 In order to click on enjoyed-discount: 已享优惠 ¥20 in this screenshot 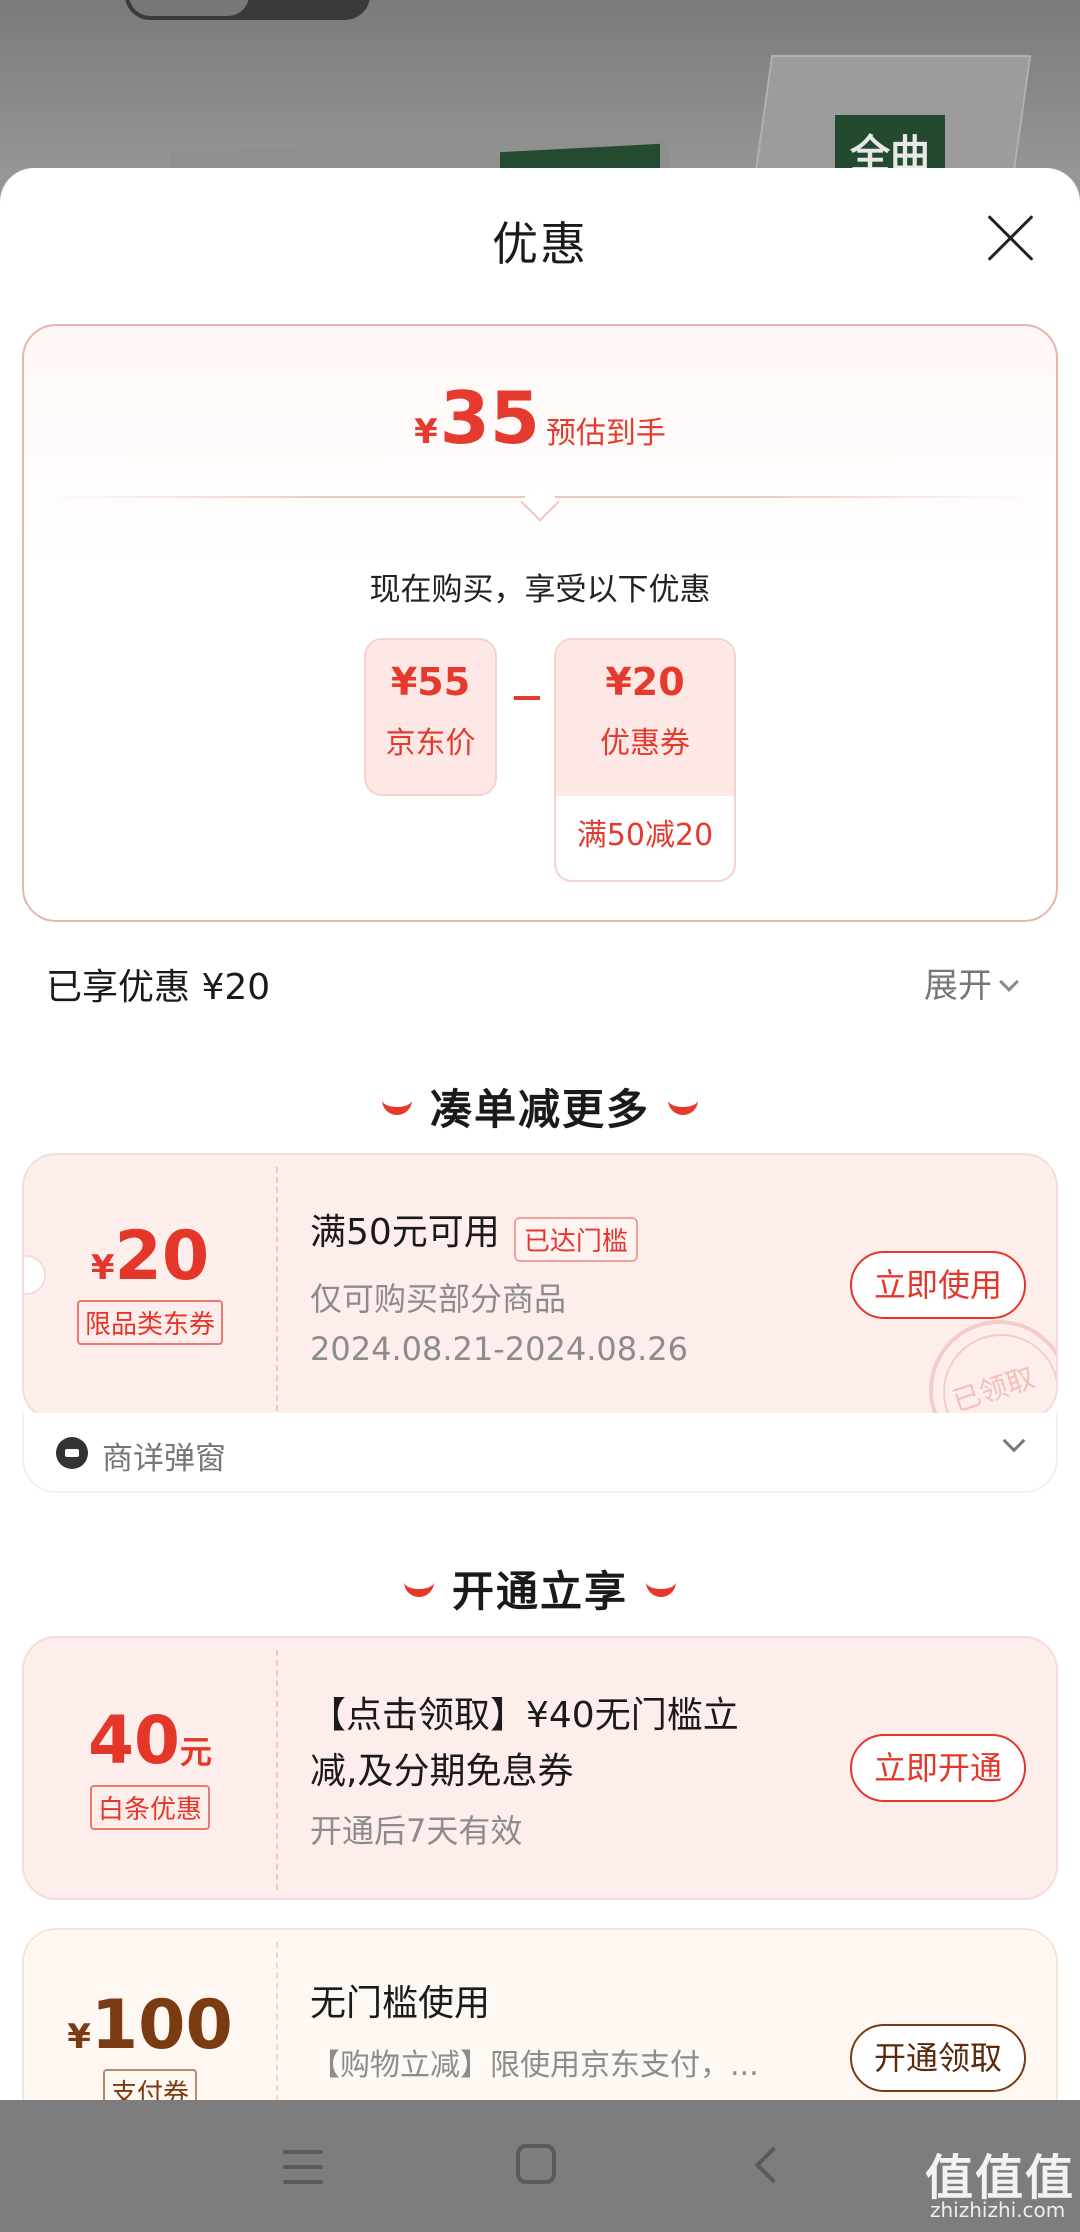, I will do `click(158, 987)`.